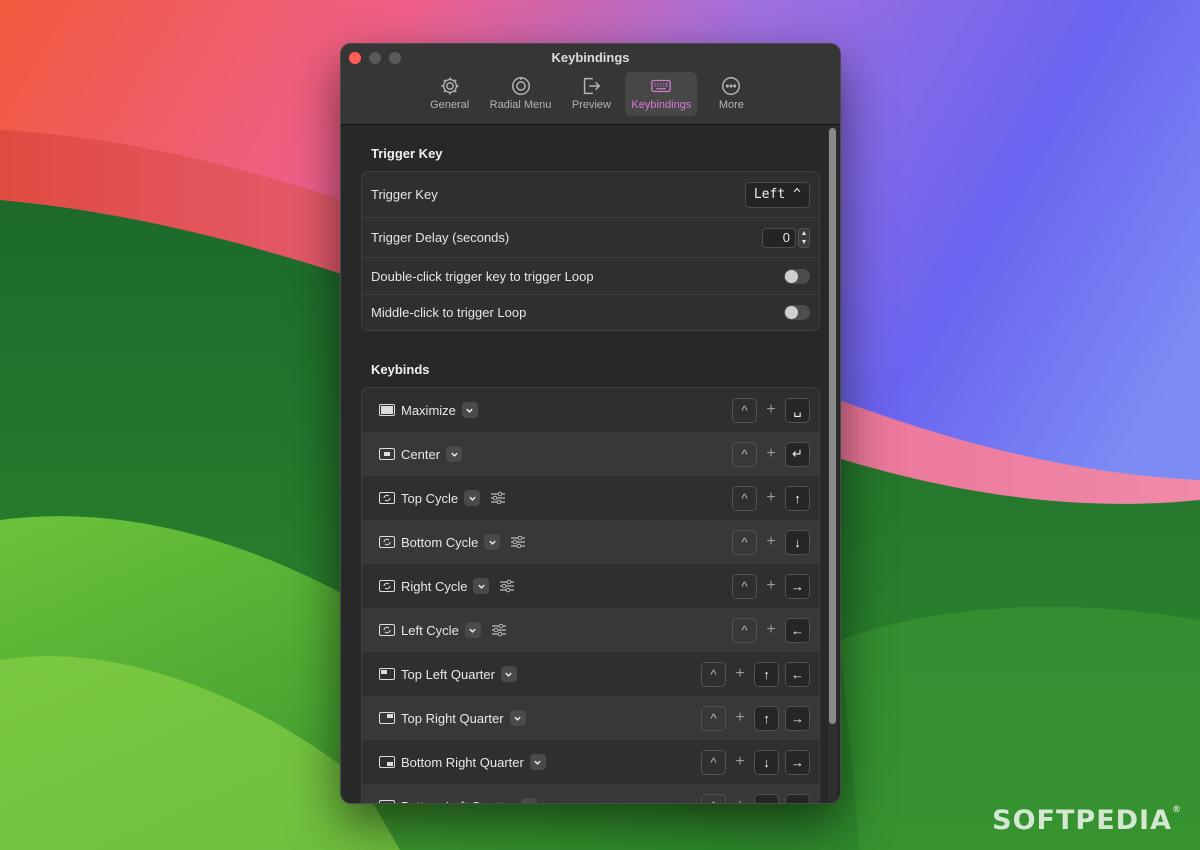 The height and width of the screenshot is (850, 1200). Describe the element at coordinates (731, 105) in the screenshot. I see `tab-label: More` at that location.